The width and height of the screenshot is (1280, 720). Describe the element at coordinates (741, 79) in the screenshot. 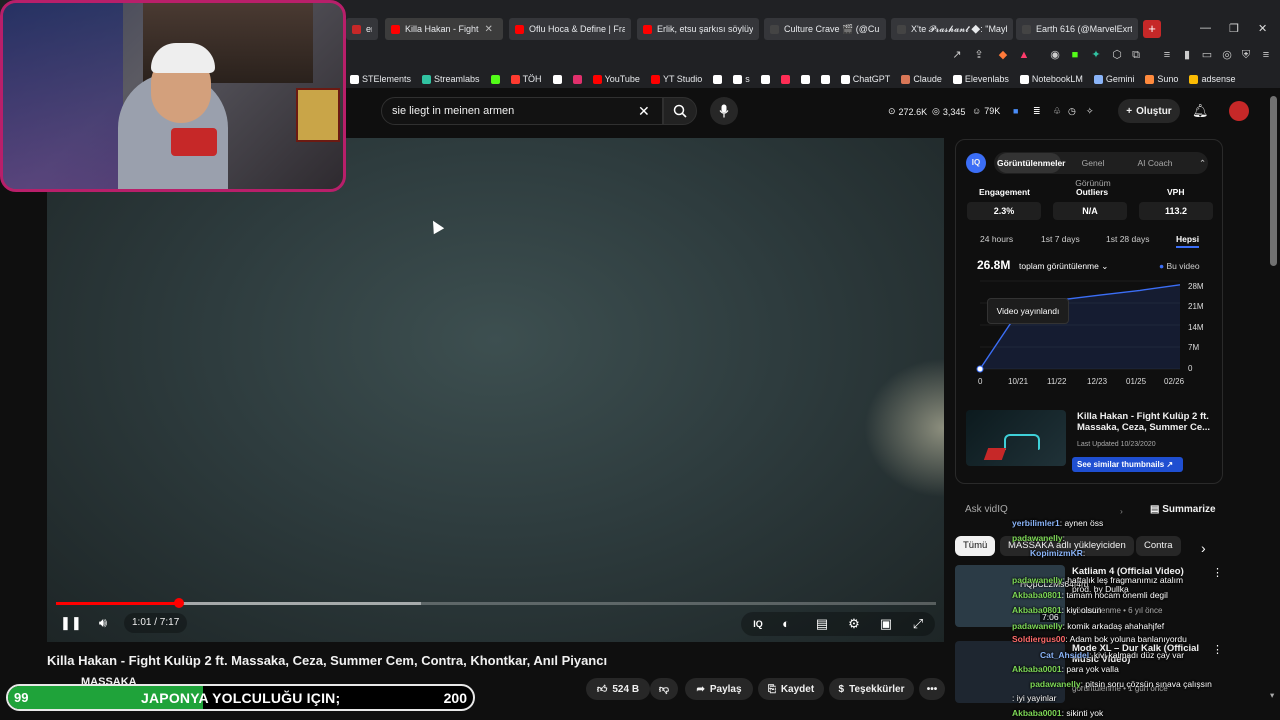

I see `bookmark-item: s` at that location.